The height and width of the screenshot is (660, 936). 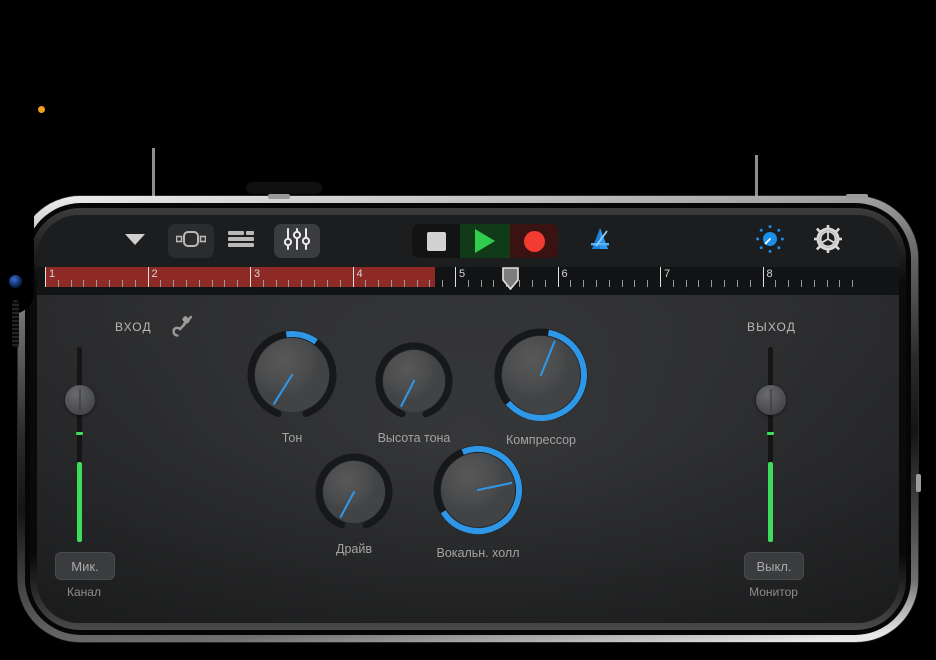 I want to click on output-peak-indicator, so click(x=770, y=433).